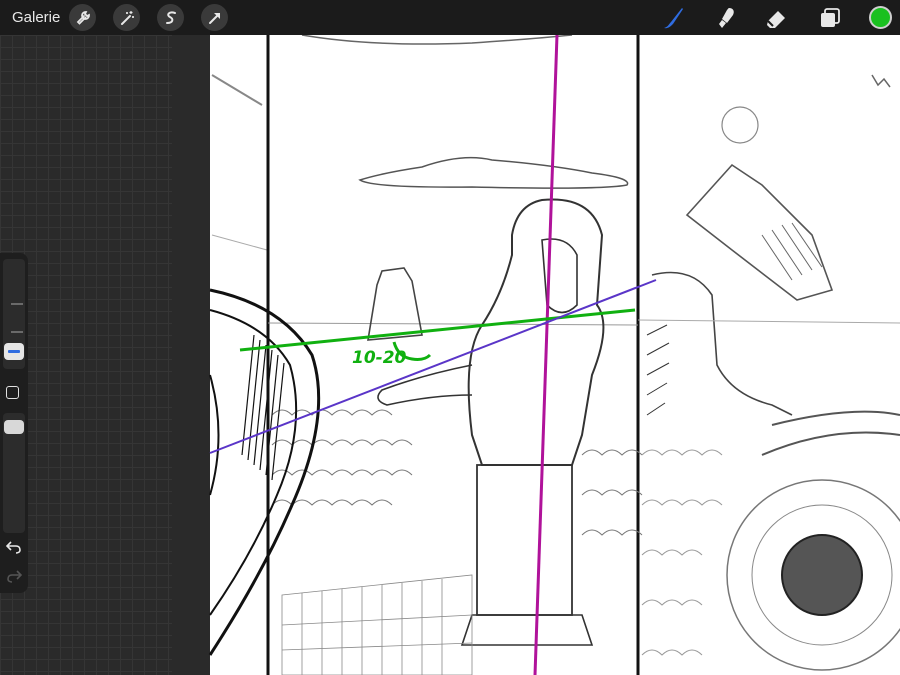 The height and width of the screenshot is (675, 900). Describe the element at coordinates (14, 351) in the screenshot. I see `brush-size-handle` at that location.